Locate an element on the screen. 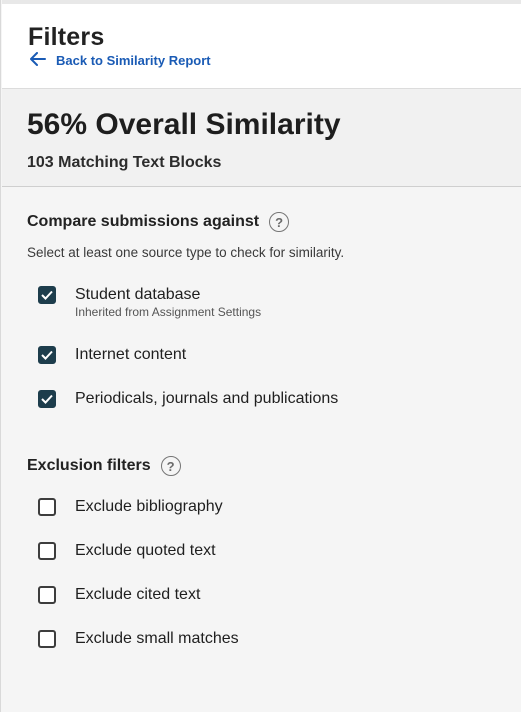  option-label: Exclude cited text is located at coordinates (138, 594).